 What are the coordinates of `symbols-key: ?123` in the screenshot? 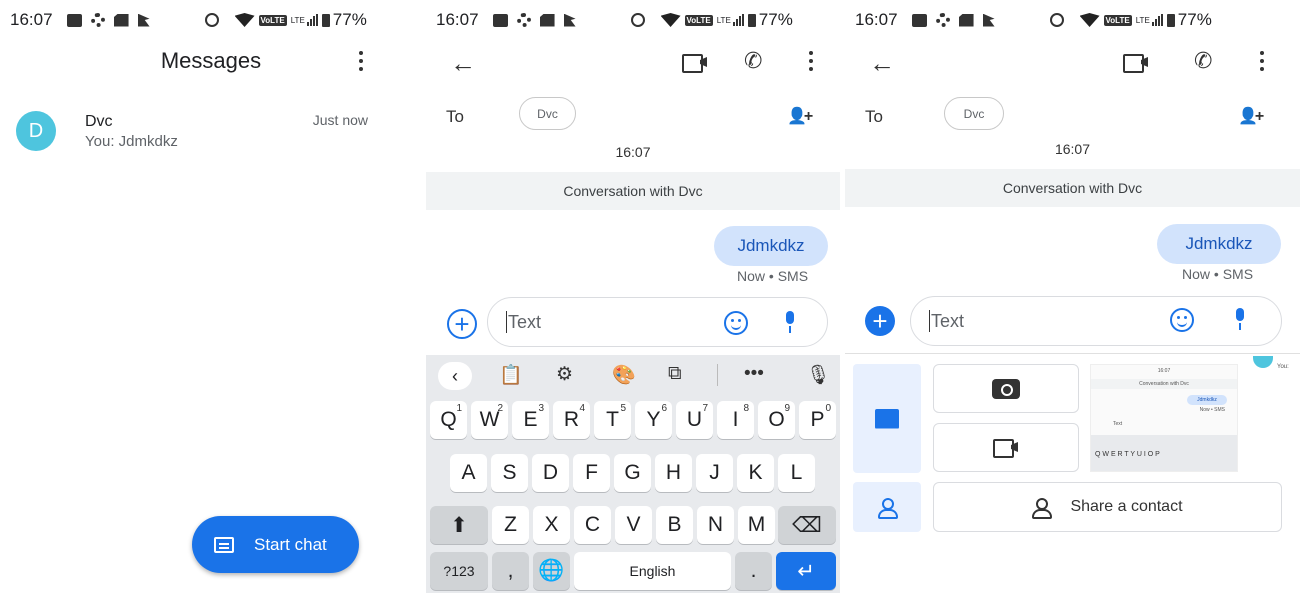 It's located at (459, 571).